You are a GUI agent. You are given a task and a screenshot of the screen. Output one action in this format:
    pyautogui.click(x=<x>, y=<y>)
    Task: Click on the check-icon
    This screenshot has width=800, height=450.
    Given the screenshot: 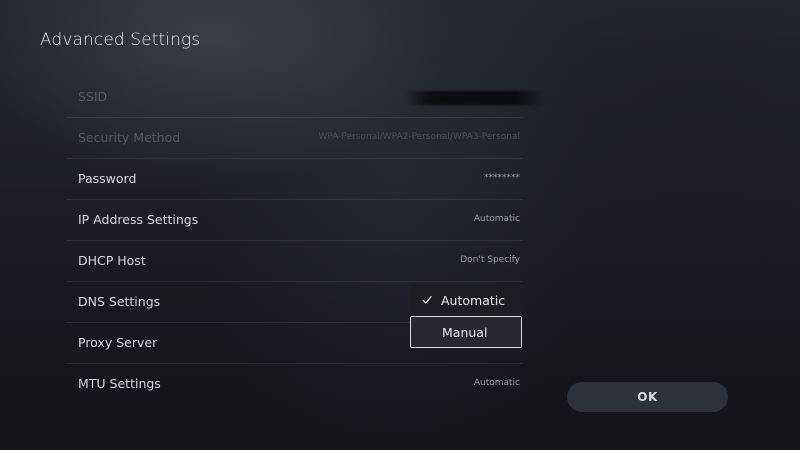 What is the action you would take?
    pyautogui.click(x=427, y=300)
    